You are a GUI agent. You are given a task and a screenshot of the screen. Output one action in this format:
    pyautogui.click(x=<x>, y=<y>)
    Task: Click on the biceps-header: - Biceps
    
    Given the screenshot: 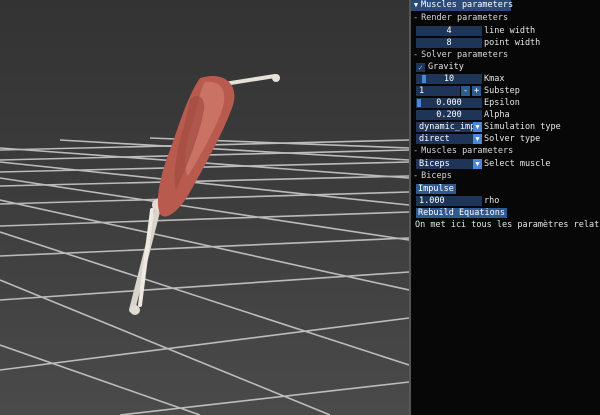 What is the action you would take?
    pyautogui.click(x=432, y=176)
    